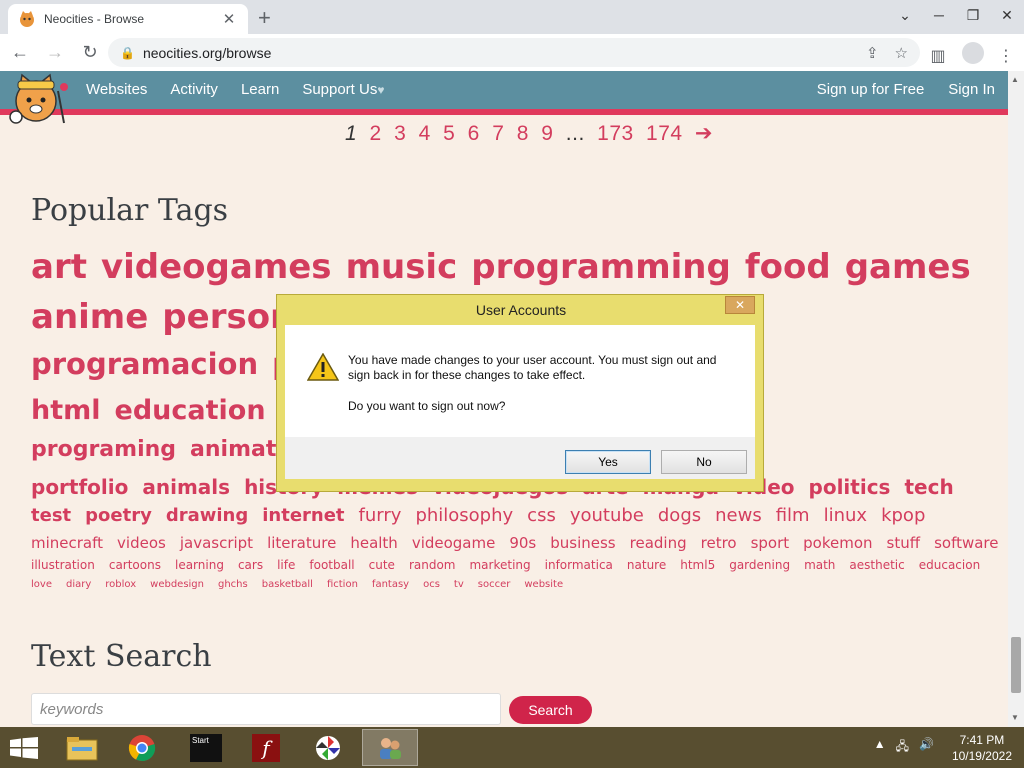  Describe the element at coordinates (905, 17) in the screenshot. I see `tab-search-icon: ⌄` at that location.